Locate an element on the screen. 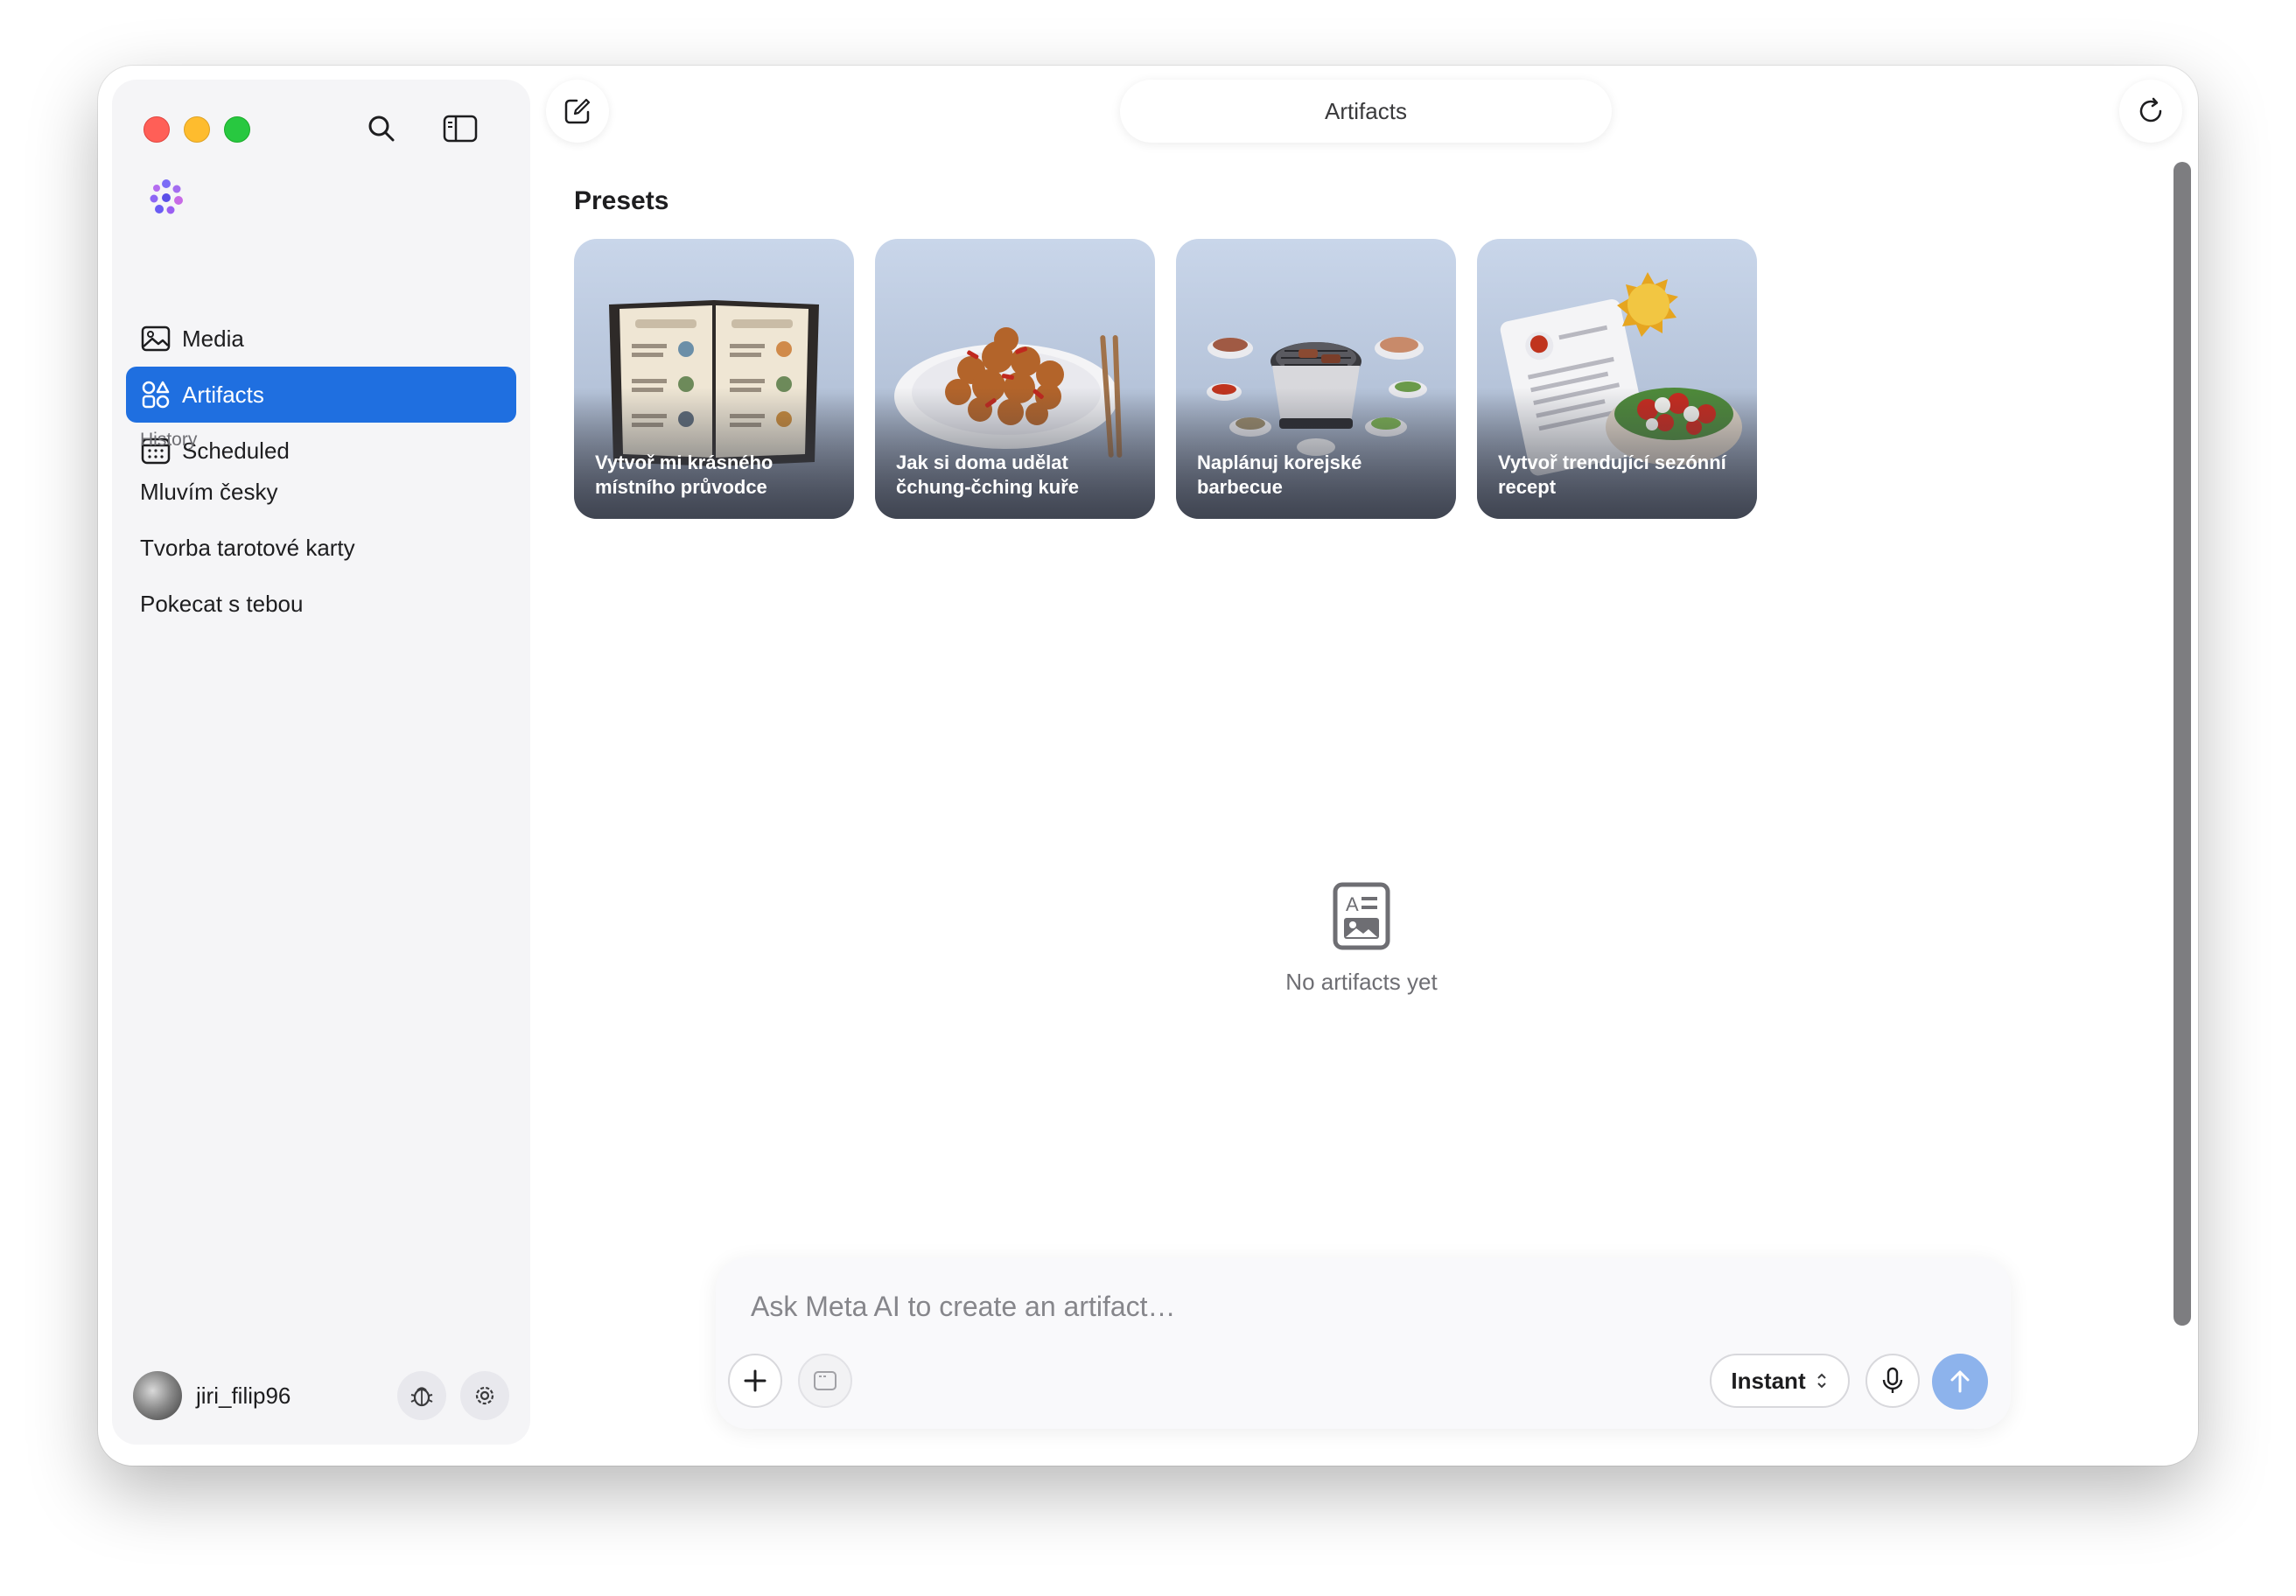 This screenshot has height=1596, width=2296. scrollbar is located at coordinates (2182, 744).